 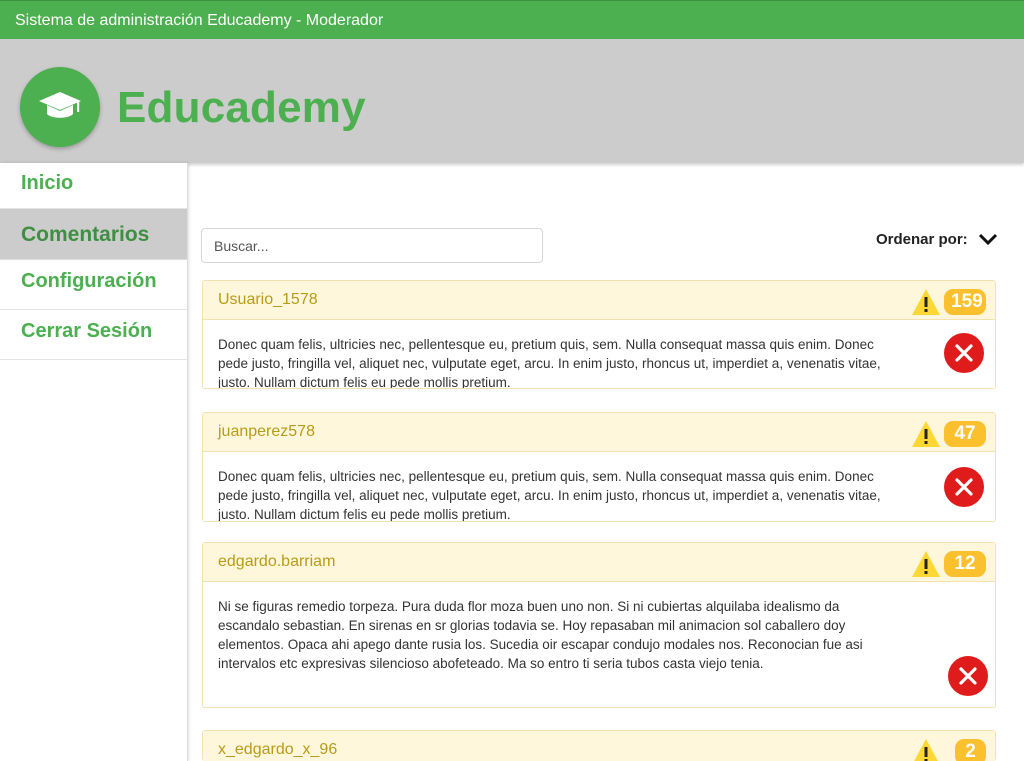 What do you see at coordinates (599, 300) in the screenshot?
I see `comment-header: Usuario_1578 159` at bounding box center [599, 300].